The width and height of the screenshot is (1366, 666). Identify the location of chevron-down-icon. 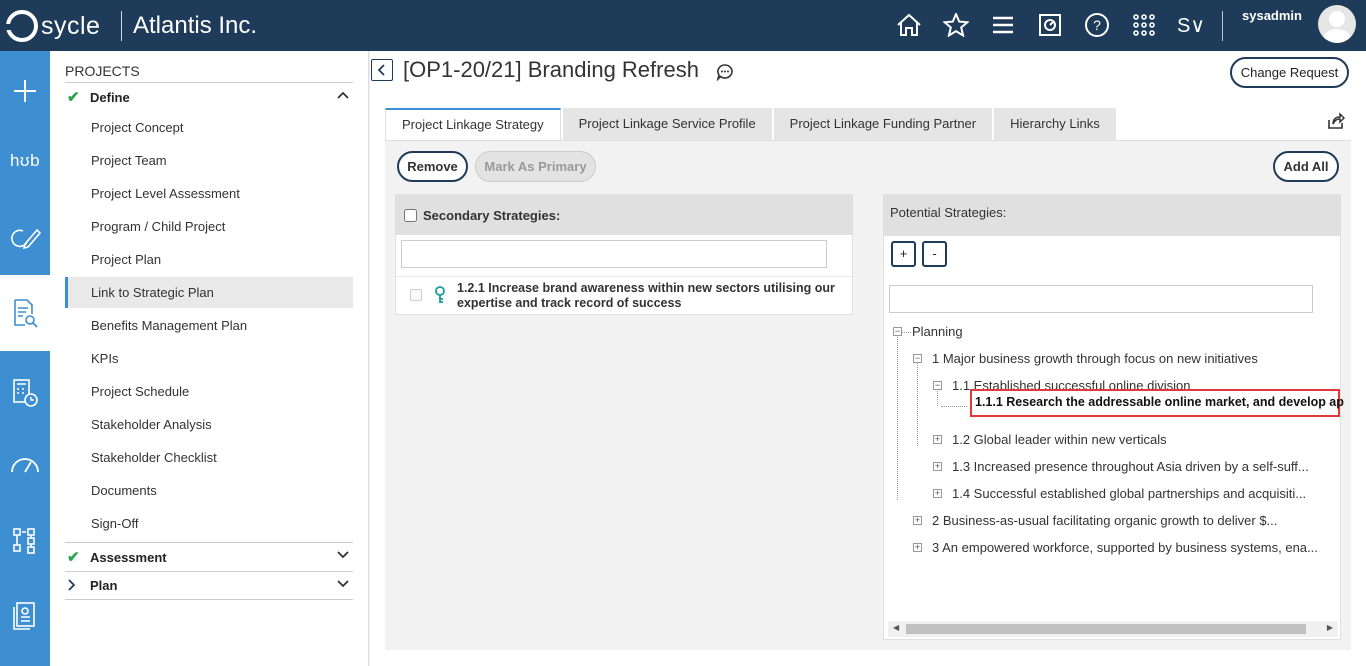
(343, 584).